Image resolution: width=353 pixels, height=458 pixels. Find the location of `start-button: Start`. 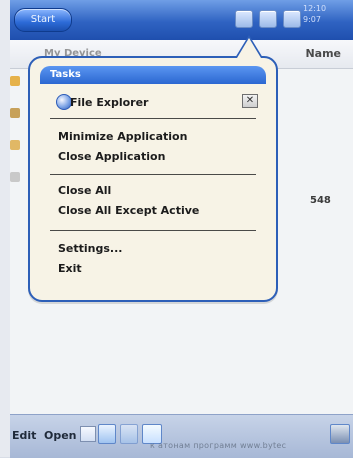

start-button: Start is located at coordinates (43, 20).